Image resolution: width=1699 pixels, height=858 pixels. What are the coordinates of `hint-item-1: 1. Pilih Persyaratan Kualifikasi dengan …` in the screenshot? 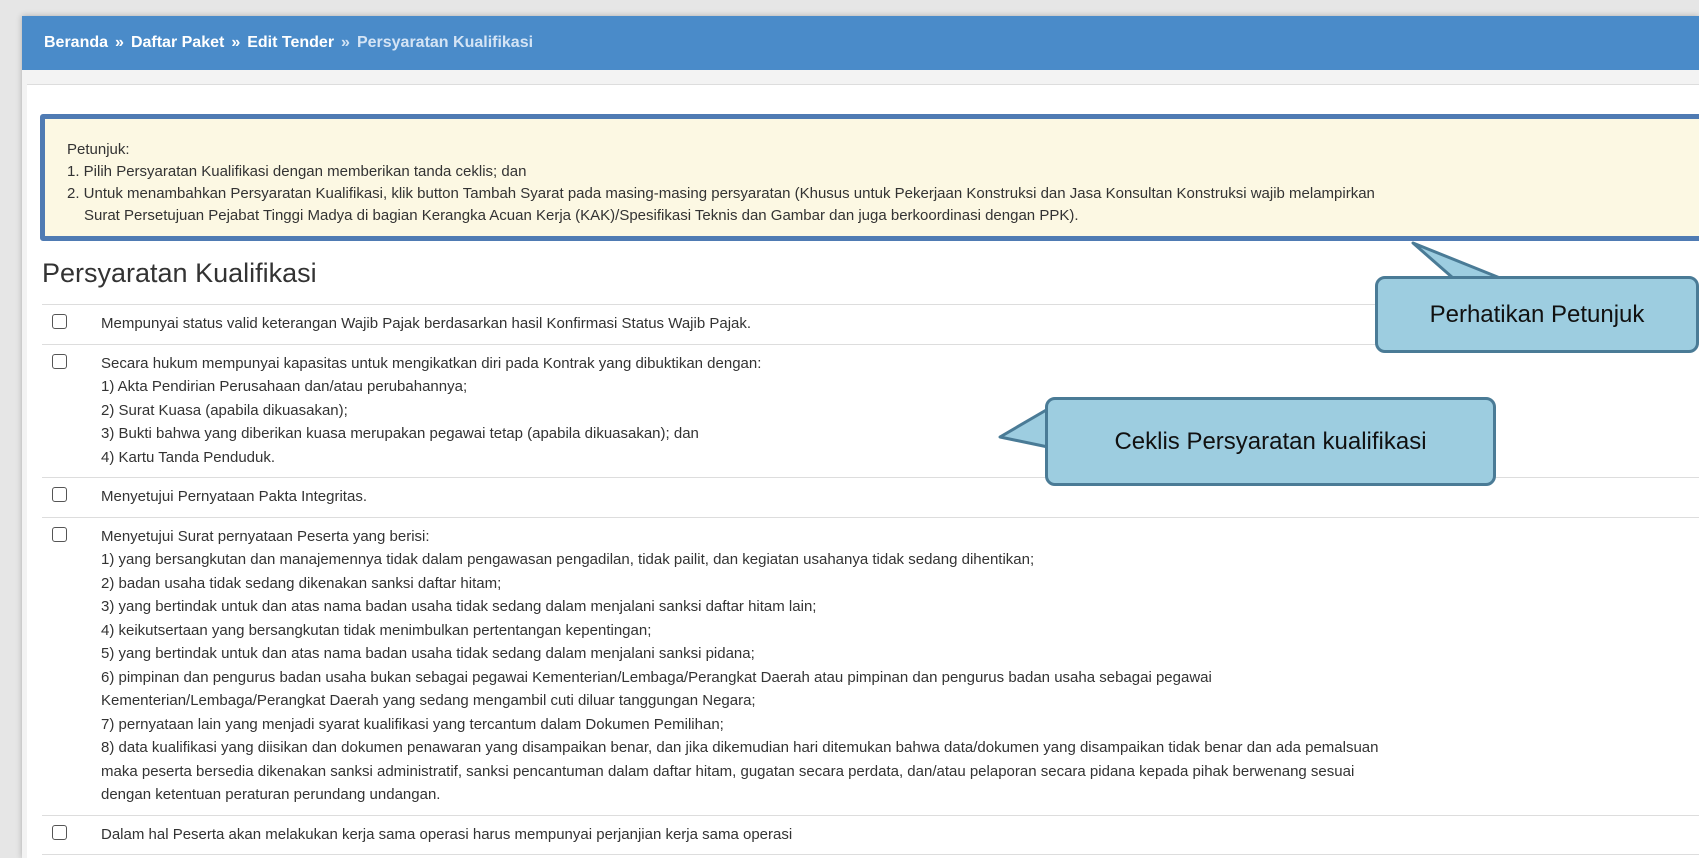 It's located at (297, 171).